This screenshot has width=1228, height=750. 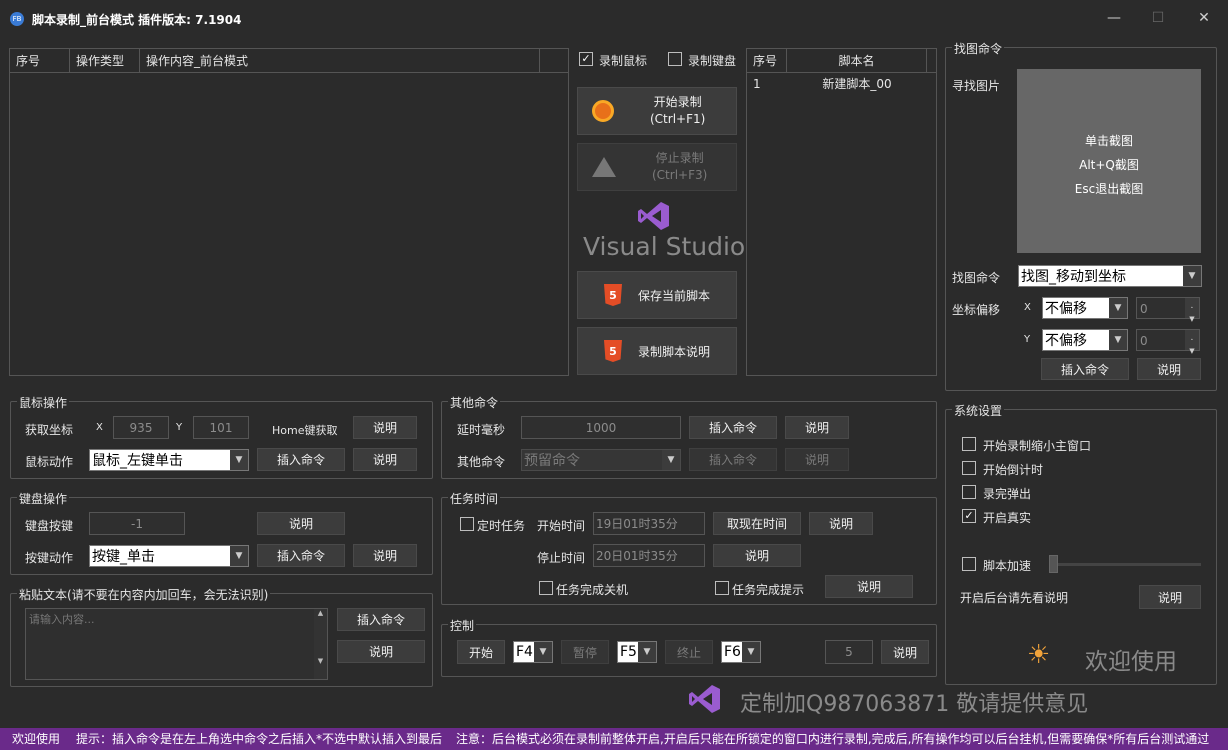 What do you see at coordinates (969, 468) in the screenshot?
I see `countdown-checkbox` at bounding box center [969, 468].